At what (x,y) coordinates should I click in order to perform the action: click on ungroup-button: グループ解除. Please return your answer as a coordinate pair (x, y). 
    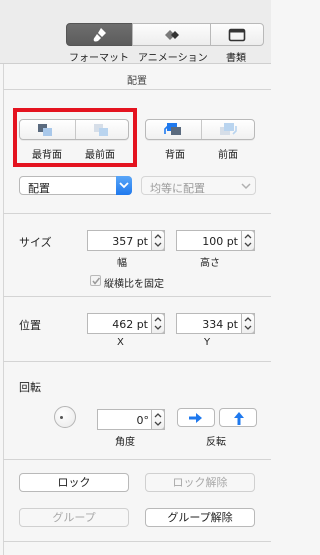
    Looking at the image, I should click on (200, 517).